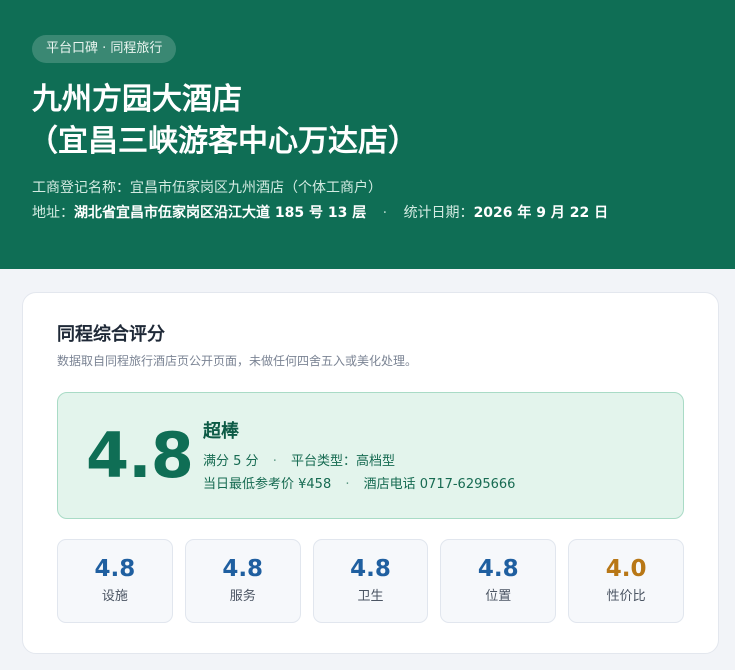 The width and height of the screenshot is (735, 670). I want to click on card-title: 同程综合评分, so click(111, 334).